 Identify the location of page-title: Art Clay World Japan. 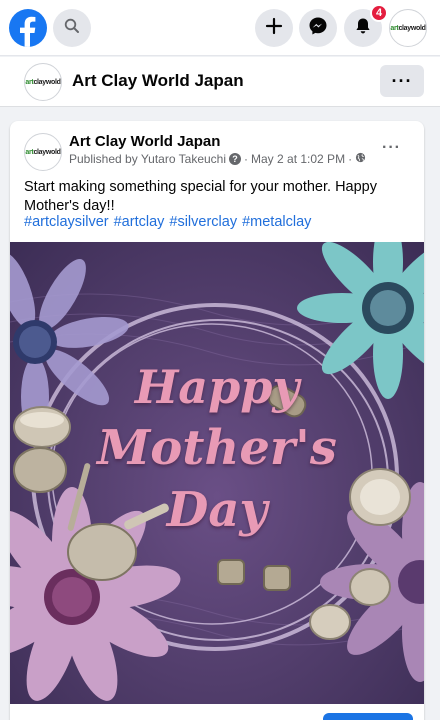
(158, 81).